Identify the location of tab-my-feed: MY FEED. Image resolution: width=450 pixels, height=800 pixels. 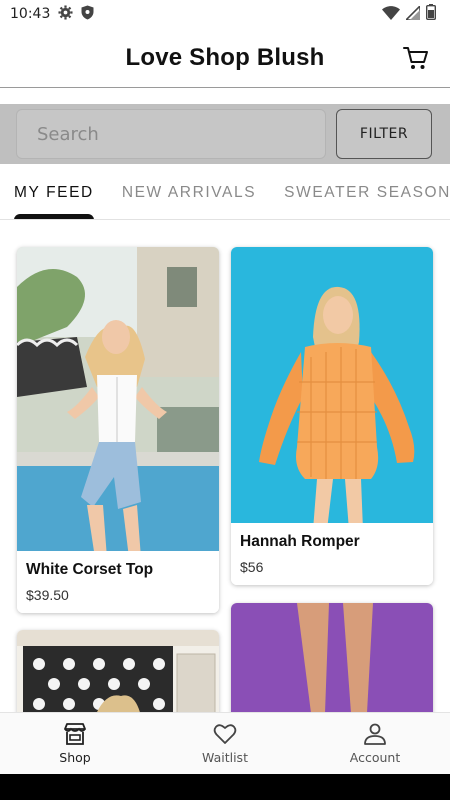
(54, 192).